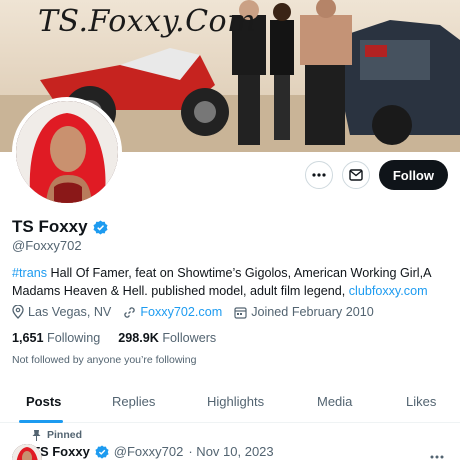 The width and height of the screenshot is (460, 460). Describe the element at coordinates (376, 175) in the screenshot. I see `profile-actions: Follow` at that location.